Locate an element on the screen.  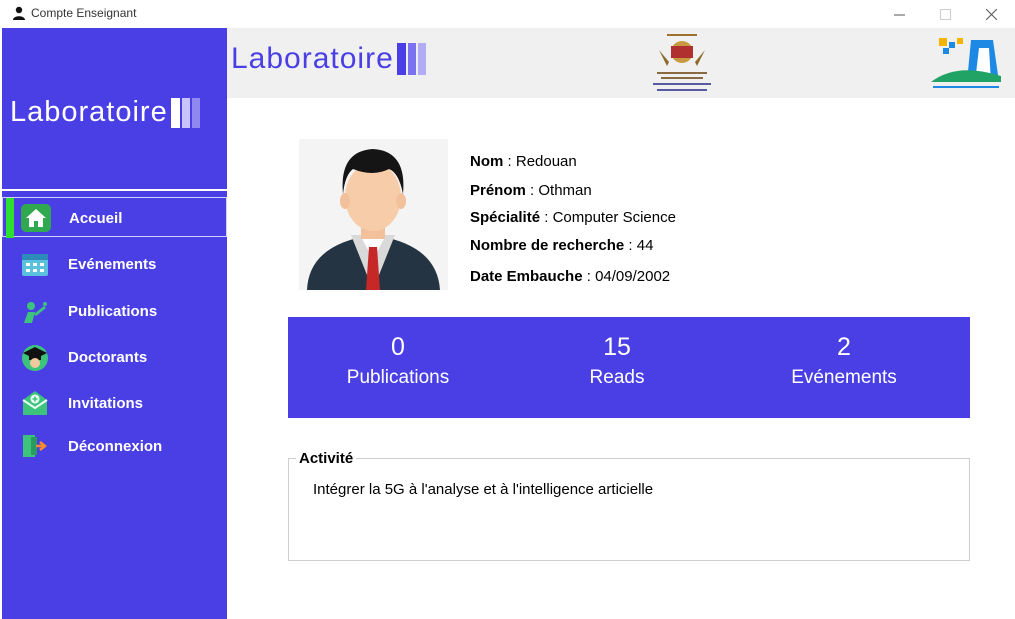
graduate-icon is located at coordinates (35, 358).